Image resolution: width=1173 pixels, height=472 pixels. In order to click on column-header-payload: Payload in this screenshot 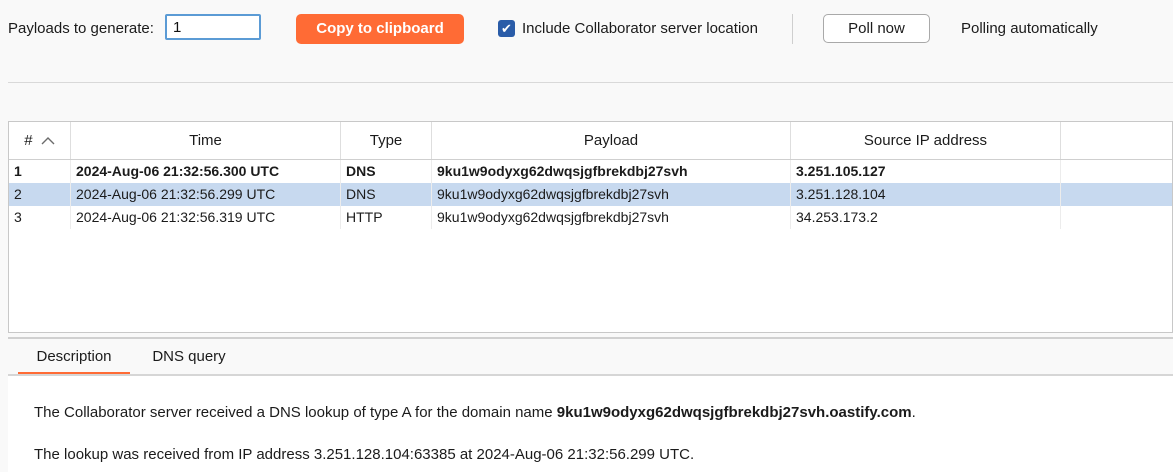, I will do `click(611, 140)`.